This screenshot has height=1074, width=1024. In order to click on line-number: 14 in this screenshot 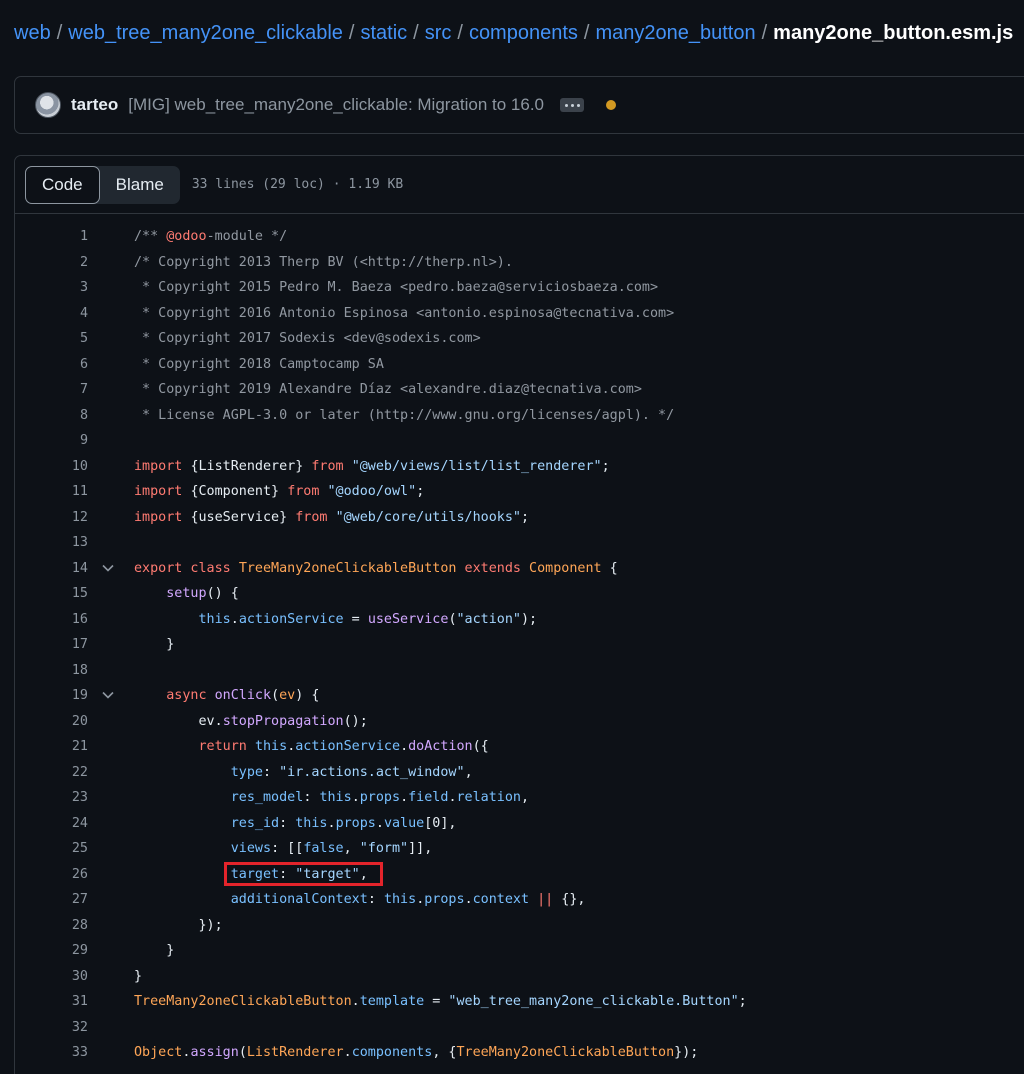, I will do `click(51, 569)`.